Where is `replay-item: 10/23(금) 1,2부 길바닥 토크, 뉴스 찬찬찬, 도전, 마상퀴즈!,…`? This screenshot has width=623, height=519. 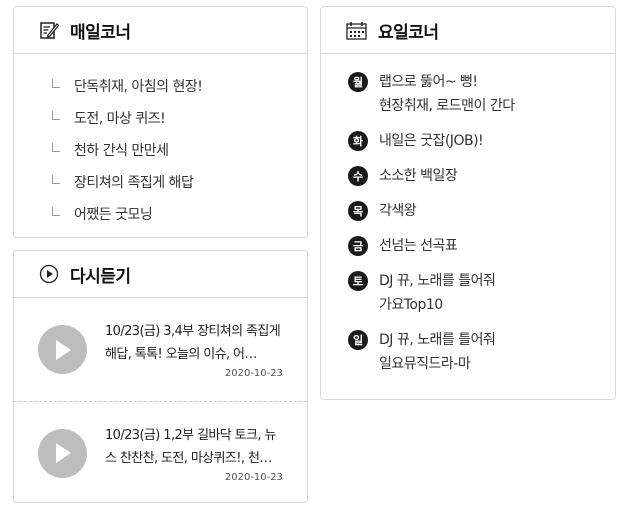 replay-item: 10/23(금) 1,2부 길바닥 토크, 뉴스 찬찬찬, 도전, 마상퀴즈!,… is located at coordinates (160, 451).